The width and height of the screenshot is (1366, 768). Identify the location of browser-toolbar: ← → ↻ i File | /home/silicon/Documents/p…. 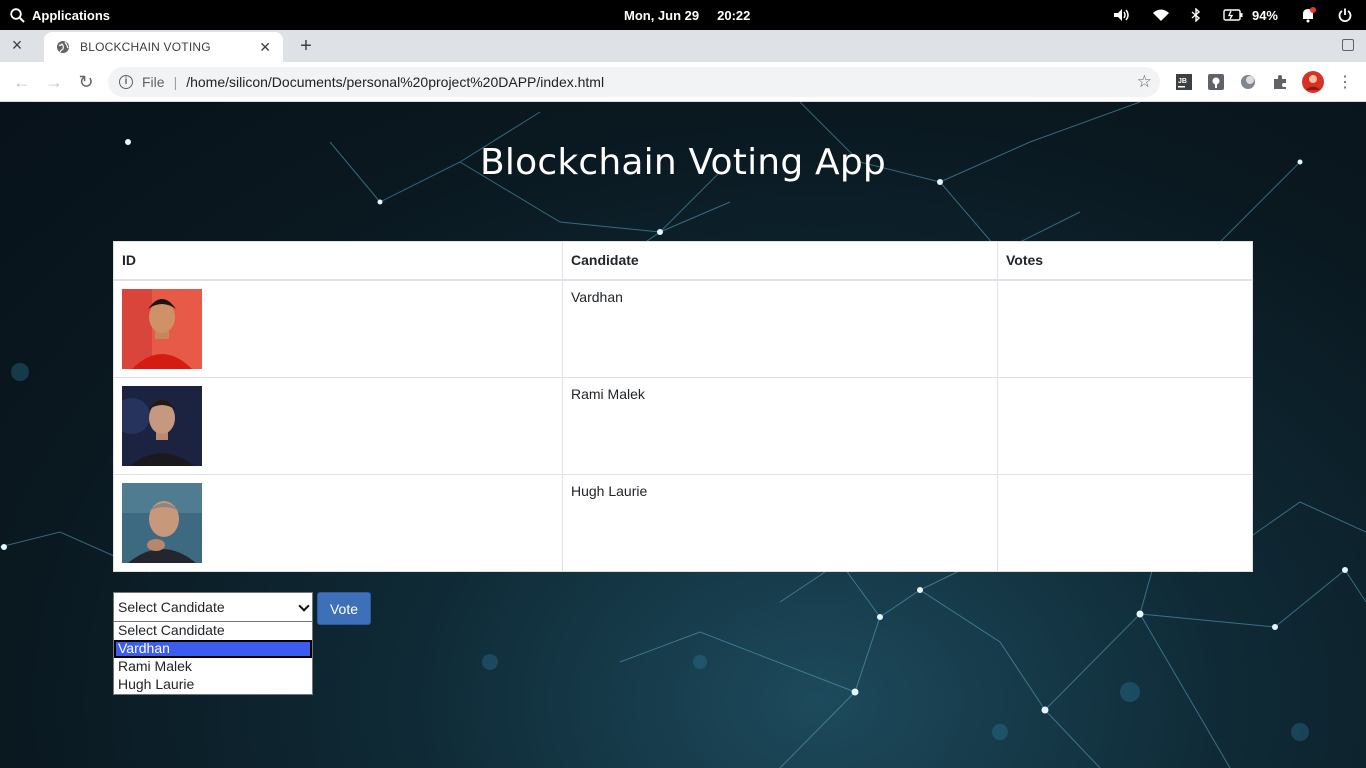
(683, 82).